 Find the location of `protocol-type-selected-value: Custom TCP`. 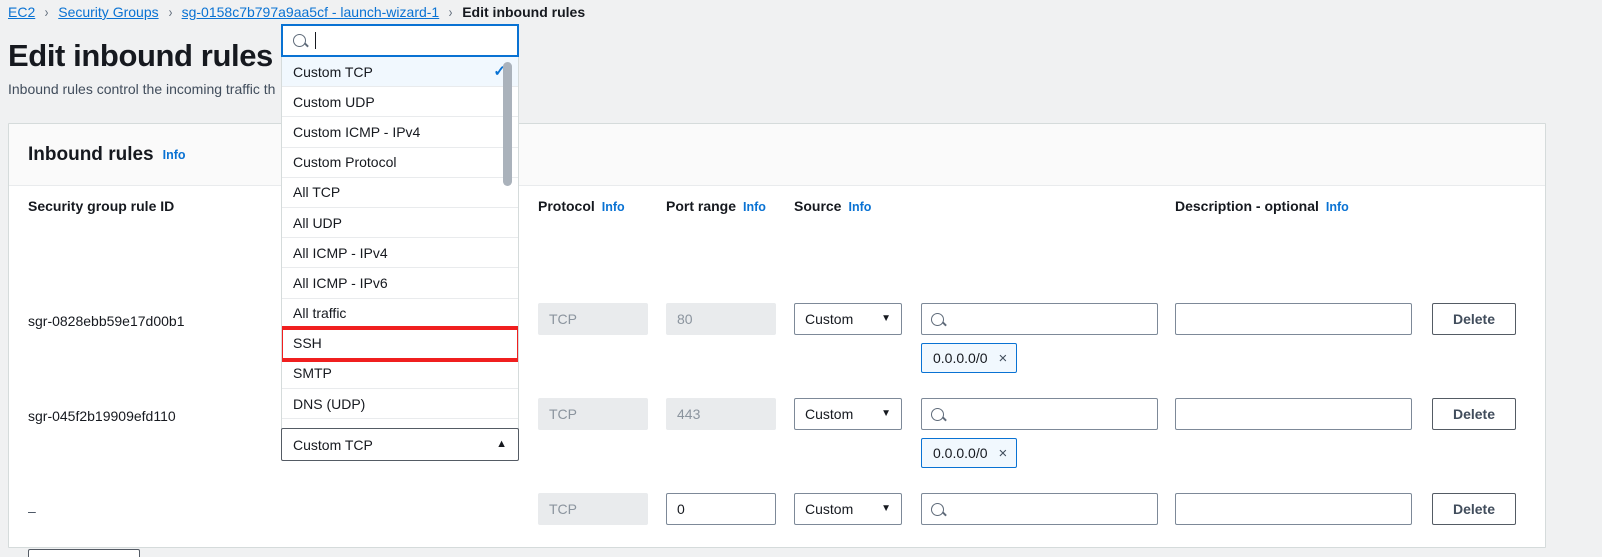

protocol-type-selected-value: Custom TCP is located at coordinates (333, 444).